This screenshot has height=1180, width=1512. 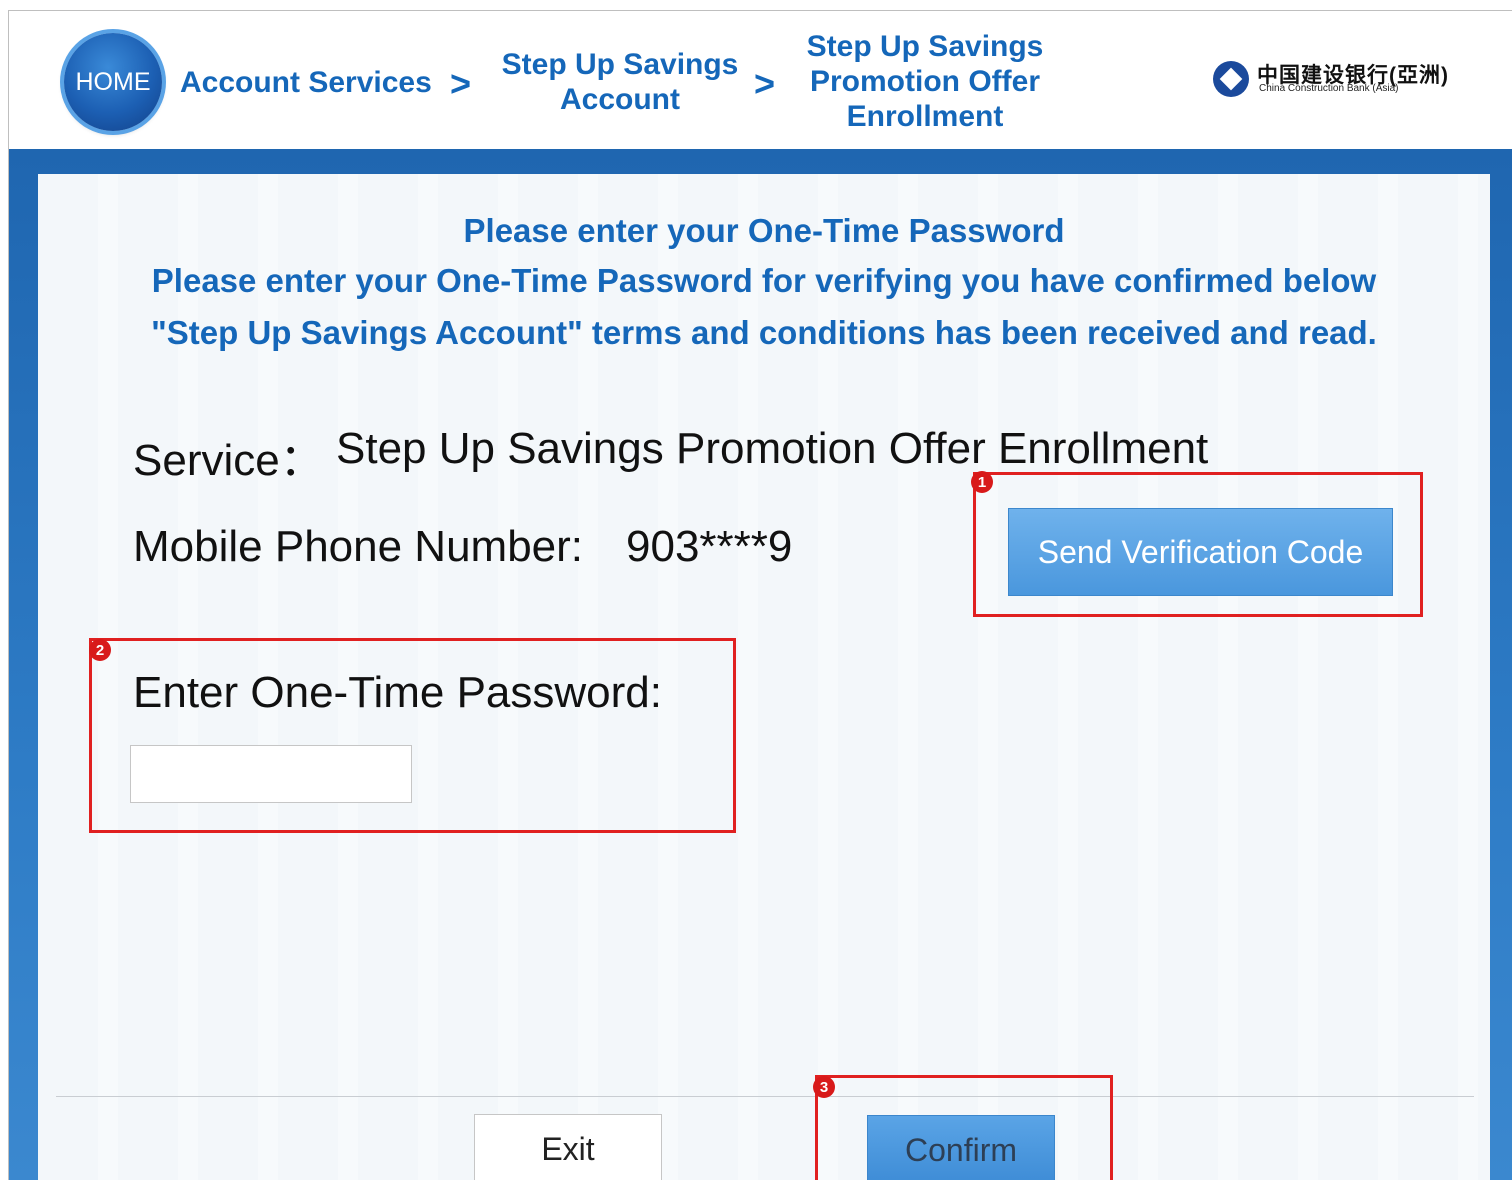 What do you see at coordinates (568, 1147) in the screenshot?
I see `exit-button: Exit` at bounding box center [568, 1147].